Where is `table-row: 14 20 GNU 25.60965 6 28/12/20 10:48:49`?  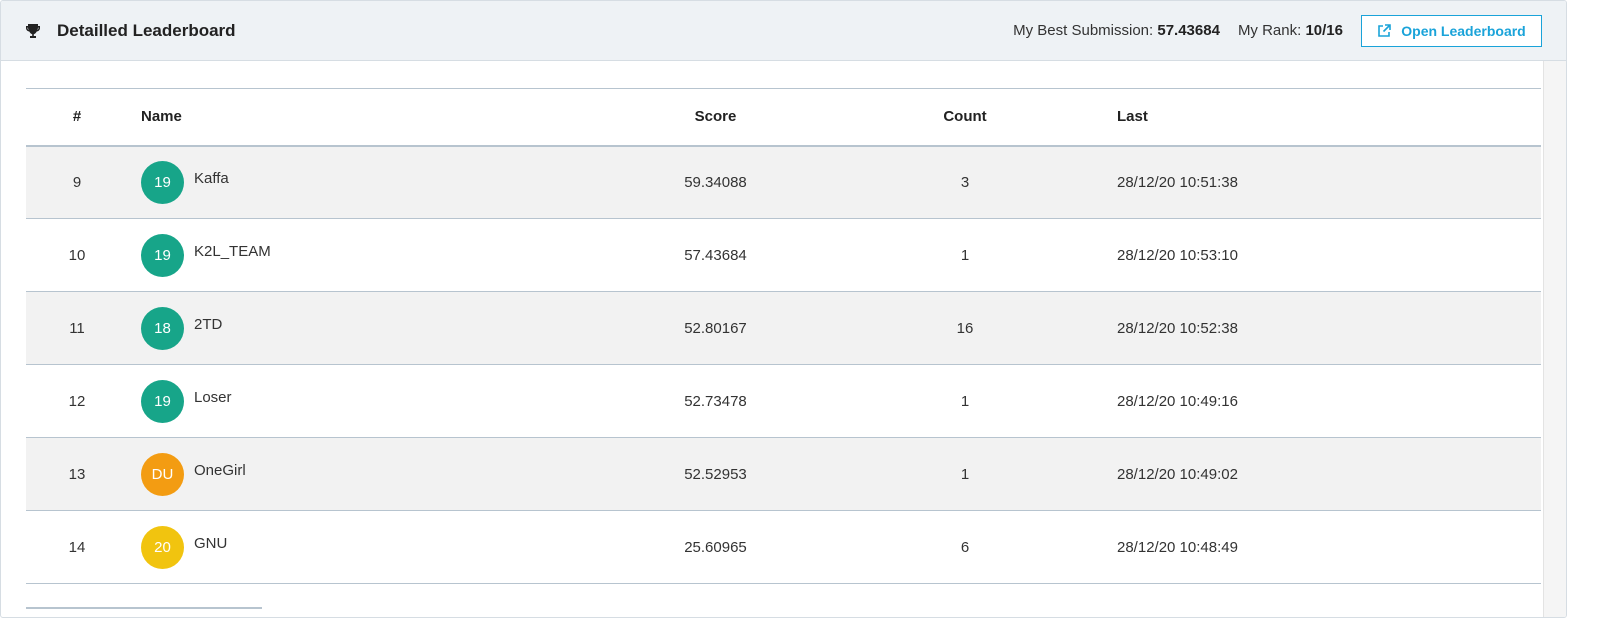 table-row: 14 20 GNU 25.60965 6 28/12/20 10:48:49 is located at coordinates (783, 547).